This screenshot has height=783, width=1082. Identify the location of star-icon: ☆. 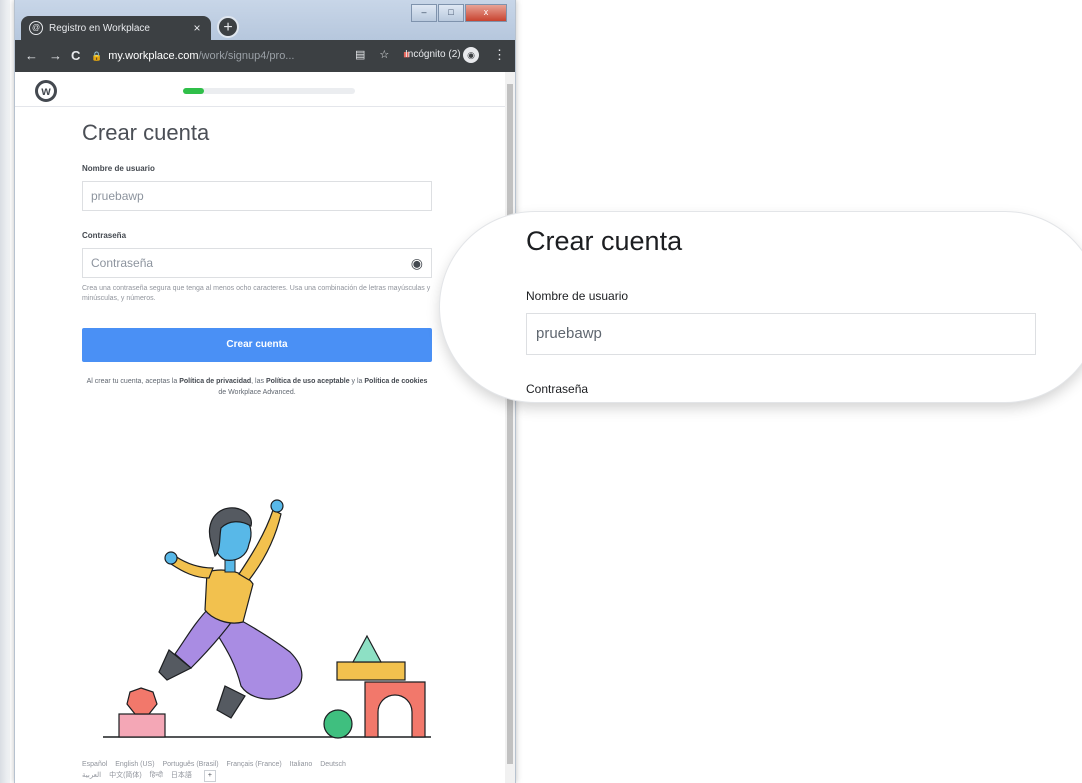
(384, 54).